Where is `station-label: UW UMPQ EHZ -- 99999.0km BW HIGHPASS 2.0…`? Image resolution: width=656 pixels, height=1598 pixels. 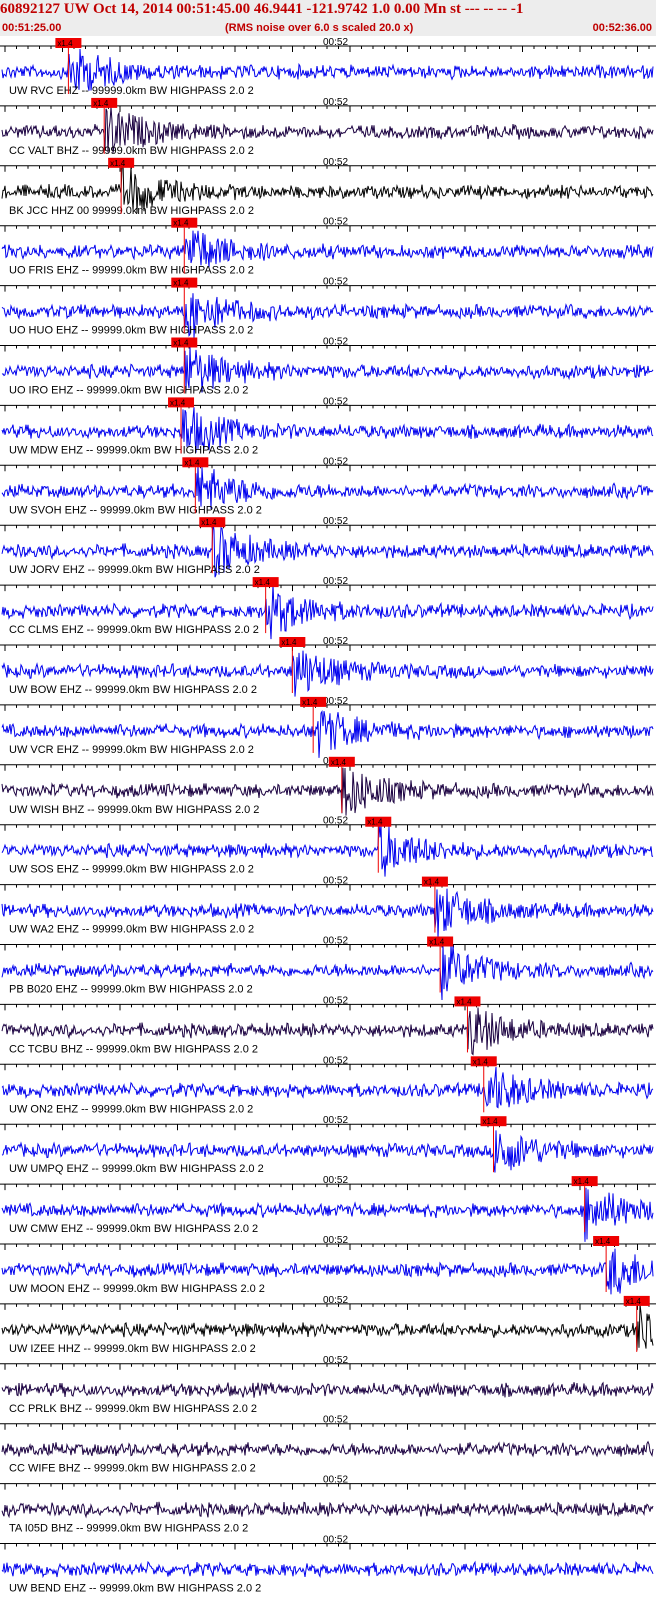
station-label: UW UMPQ EHZ -- 99999.0km BW HIGHPASS 2.0… is located at coordinates (136, 1169).